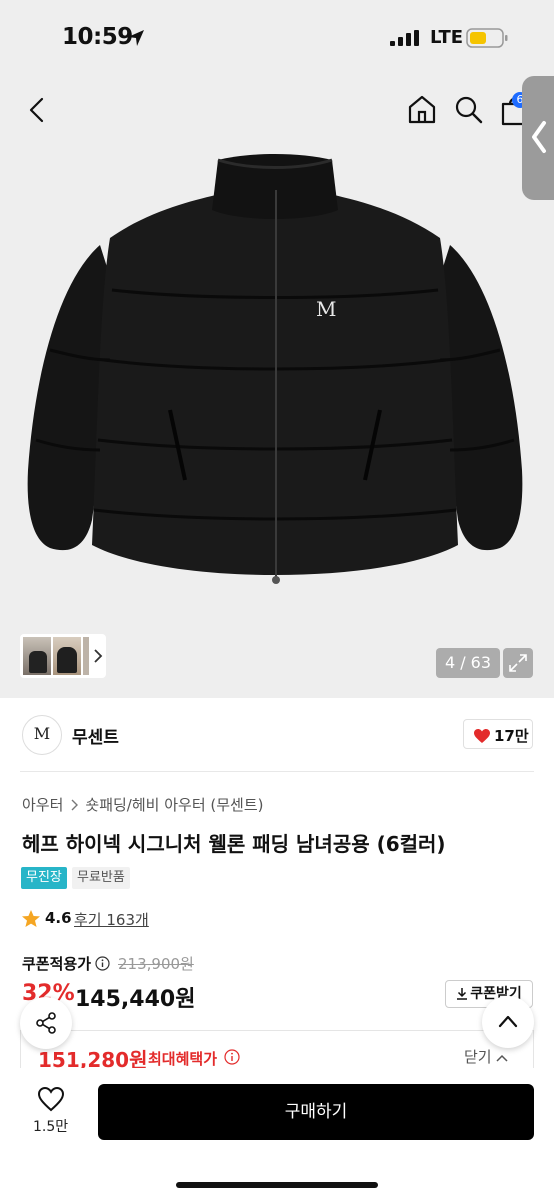 This screenshot has width=554, height=1200. What do you see at coordinates (422, 109) in the screenshot?
I see `home-icon` at bounding box center [422, 109].